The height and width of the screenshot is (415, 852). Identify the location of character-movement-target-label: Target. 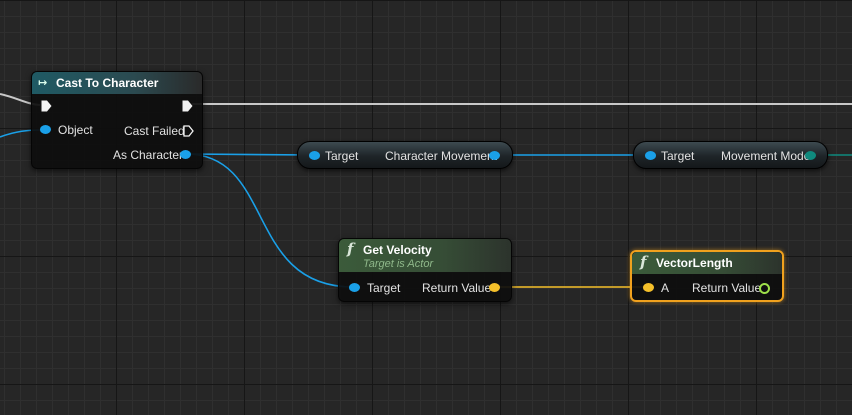
(342, 156).